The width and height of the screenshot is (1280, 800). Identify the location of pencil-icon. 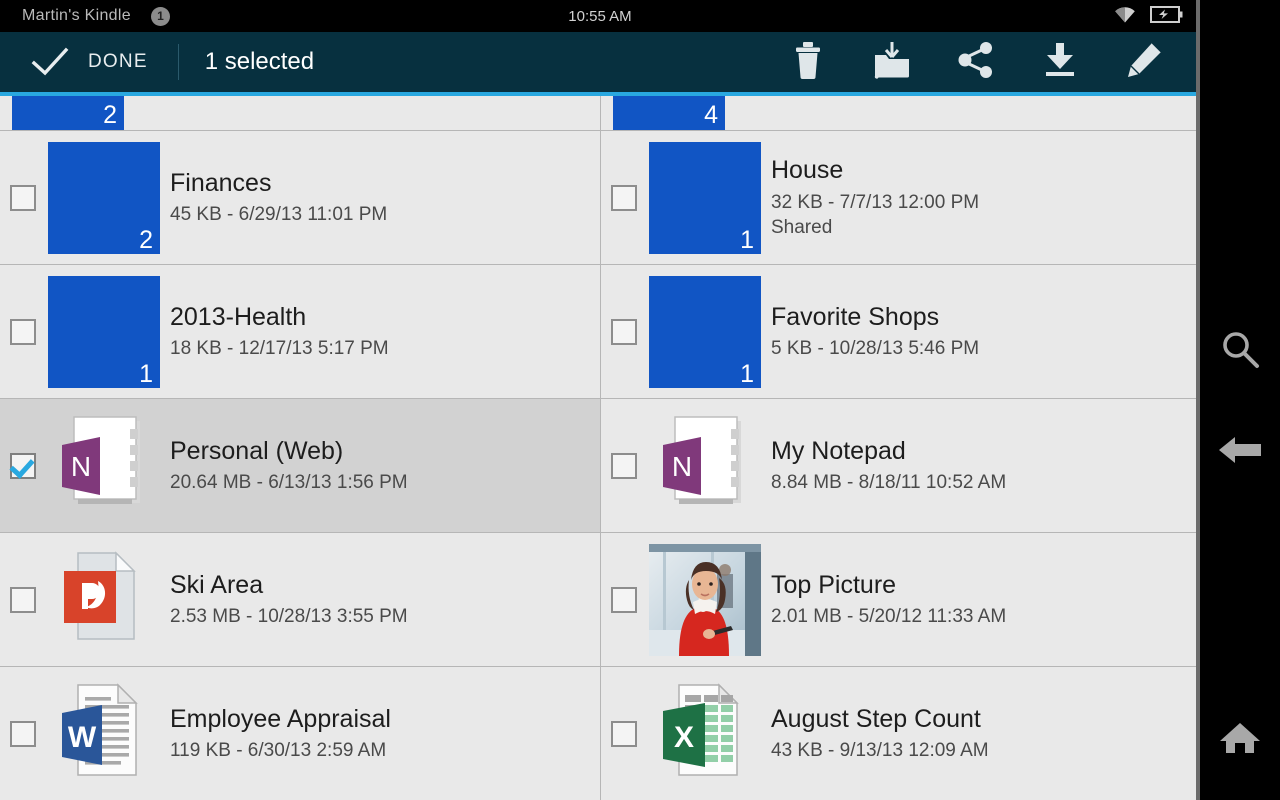
(1144, 62).